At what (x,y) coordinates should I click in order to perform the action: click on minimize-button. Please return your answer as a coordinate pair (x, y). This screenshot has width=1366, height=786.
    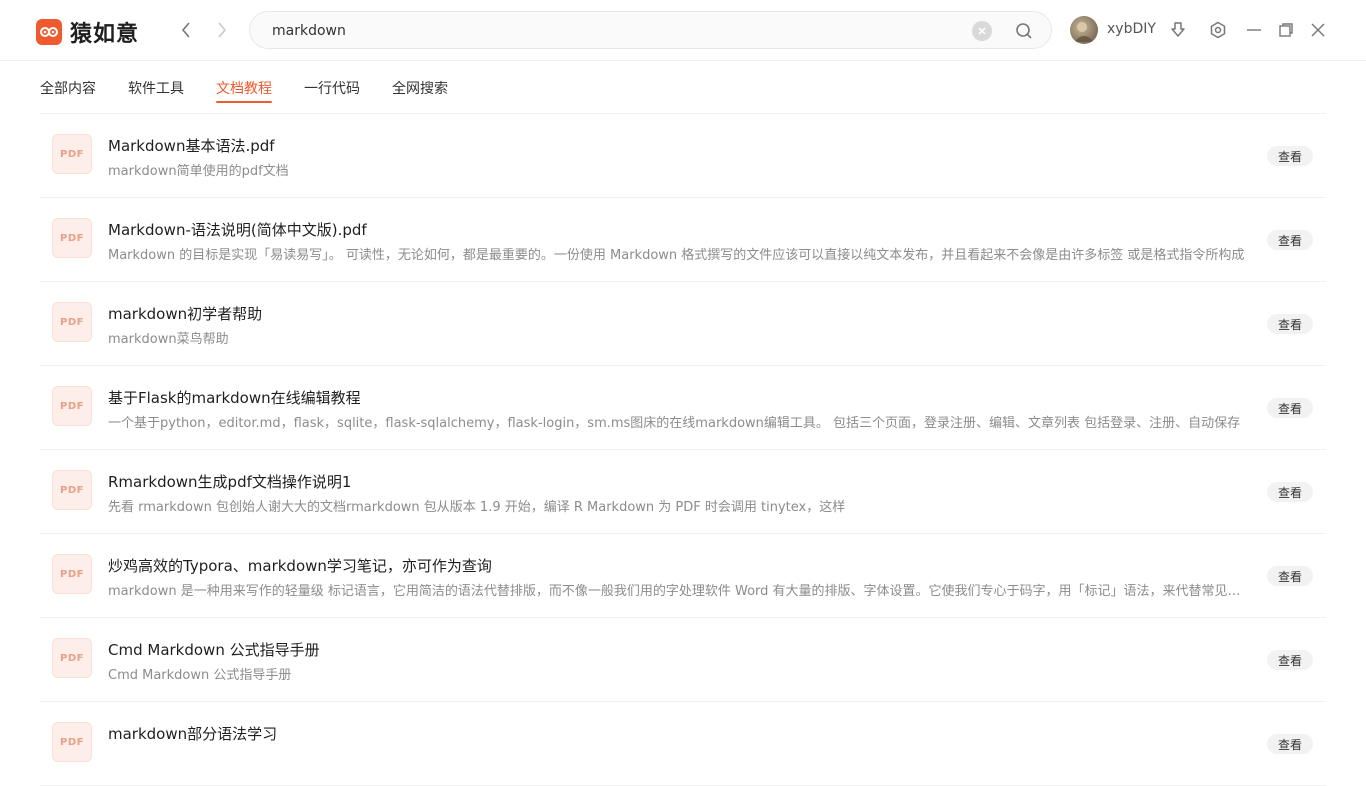
    Looking at the image, I should click on (1254, 30).